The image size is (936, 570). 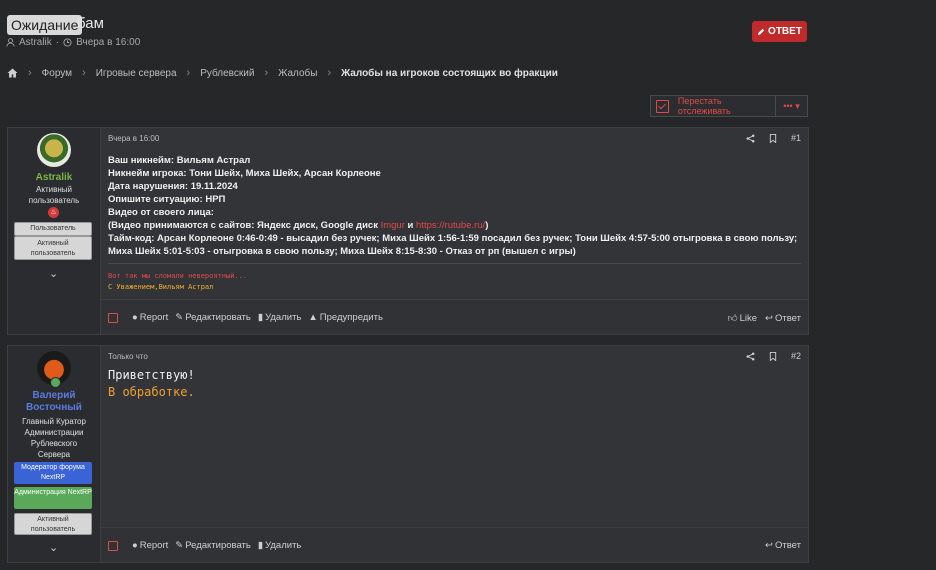 I want to click on thread-author: Astralik, so click(x=35, y=42).